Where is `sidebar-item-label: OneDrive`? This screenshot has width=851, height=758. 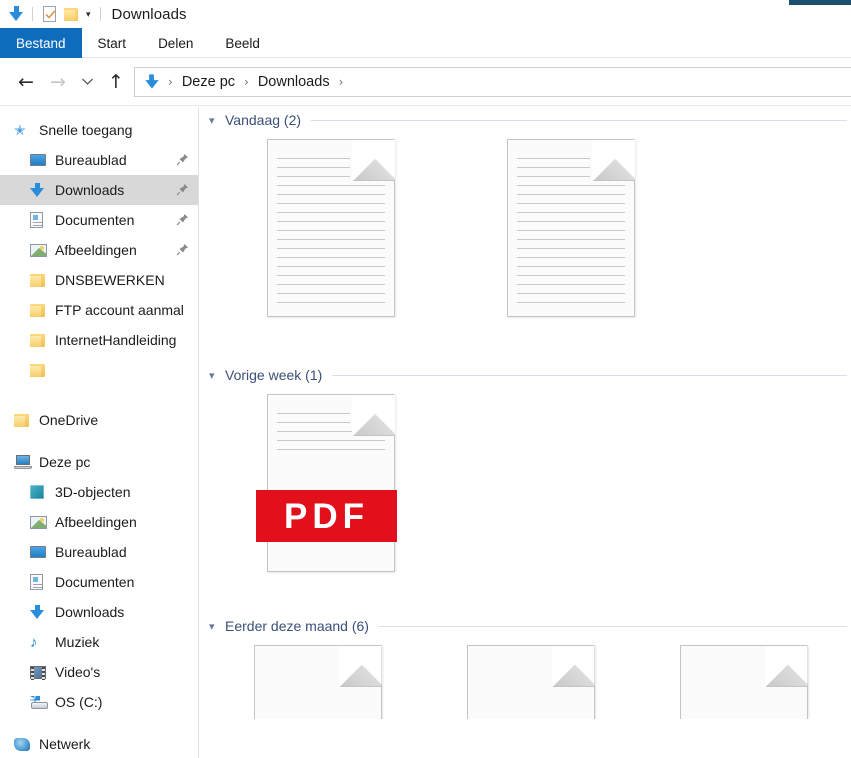
sidebar-item-label: OneDrive is located at coordinates (69, 420).